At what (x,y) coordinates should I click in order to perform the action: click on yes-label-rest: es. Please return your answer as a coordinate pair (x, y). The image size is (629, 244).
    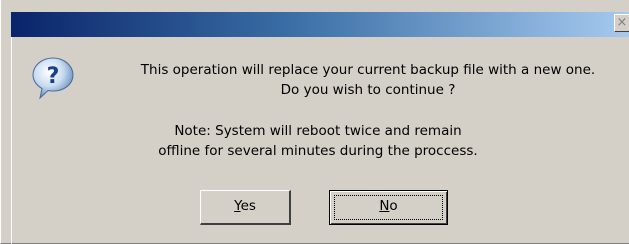
    Looking at the image, I should click on (248, 206).